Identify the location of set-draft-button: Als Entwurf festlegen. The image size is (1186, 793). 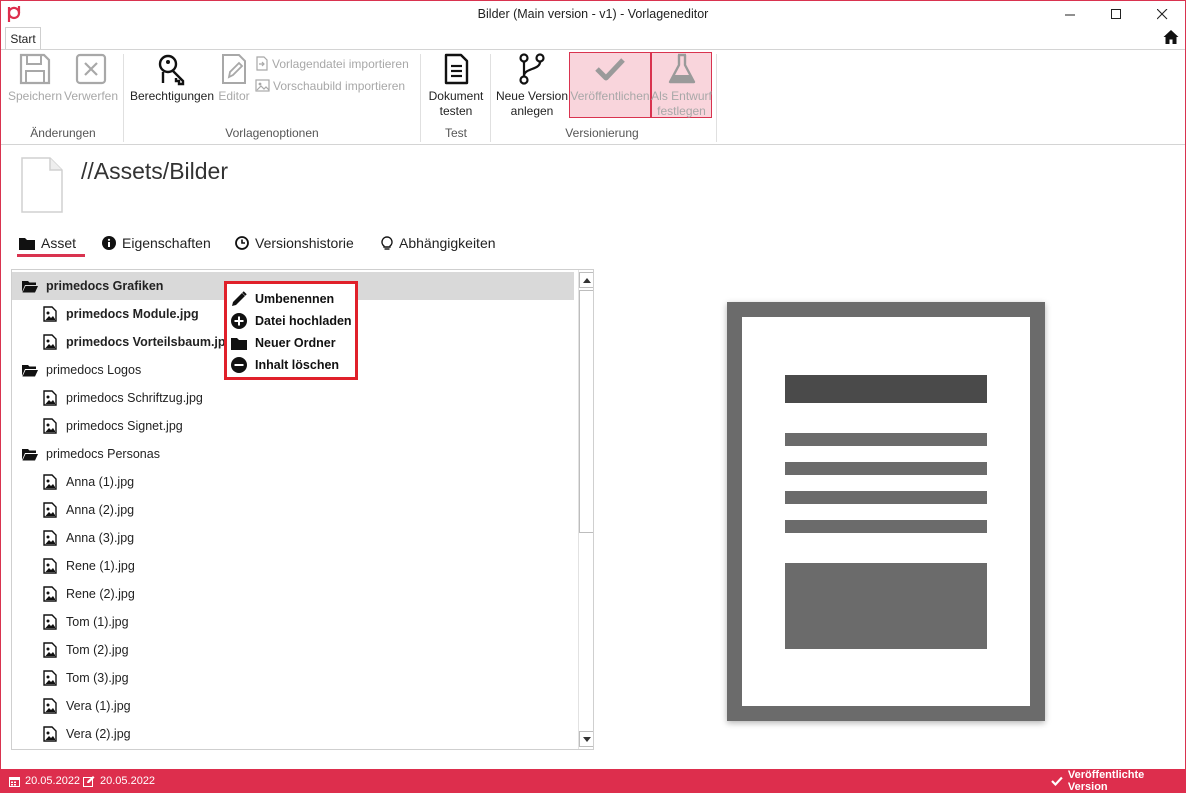
(681, 85).